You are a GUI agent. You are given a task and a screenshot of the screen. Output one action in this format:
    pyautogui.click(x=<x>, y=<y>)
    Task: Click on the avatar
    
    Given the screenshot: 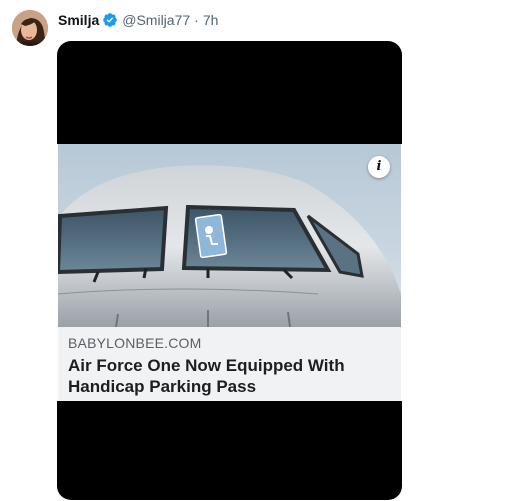 What is the action you would take?
    pyautogui.click(x=30, y=28)
    